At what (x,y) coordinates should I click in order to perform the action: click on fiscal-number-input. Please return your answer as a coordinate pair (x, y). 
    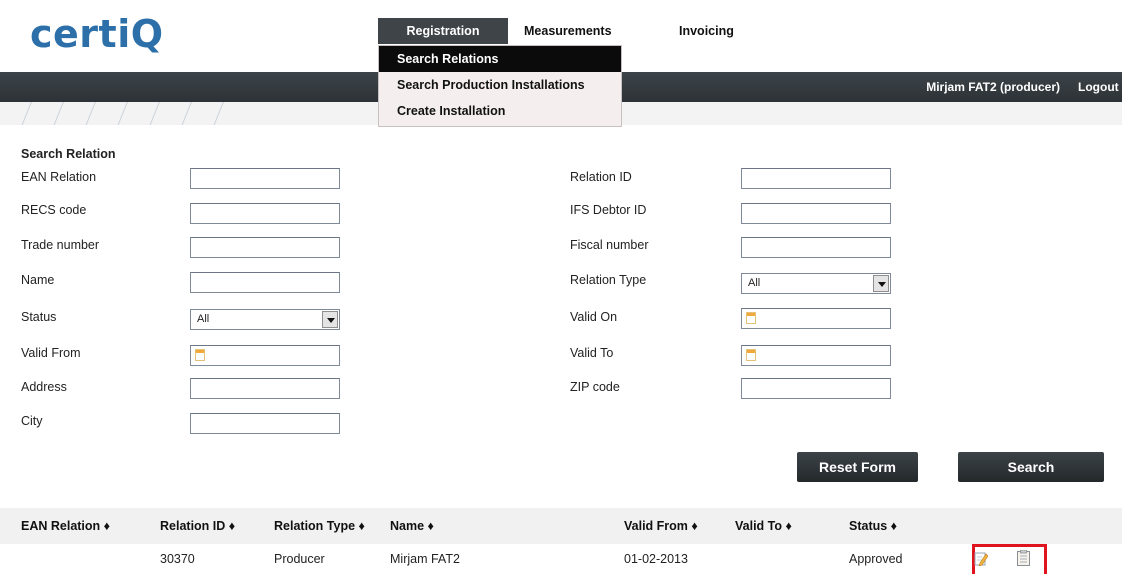
    Looking at the image, I should click on (816, 247).